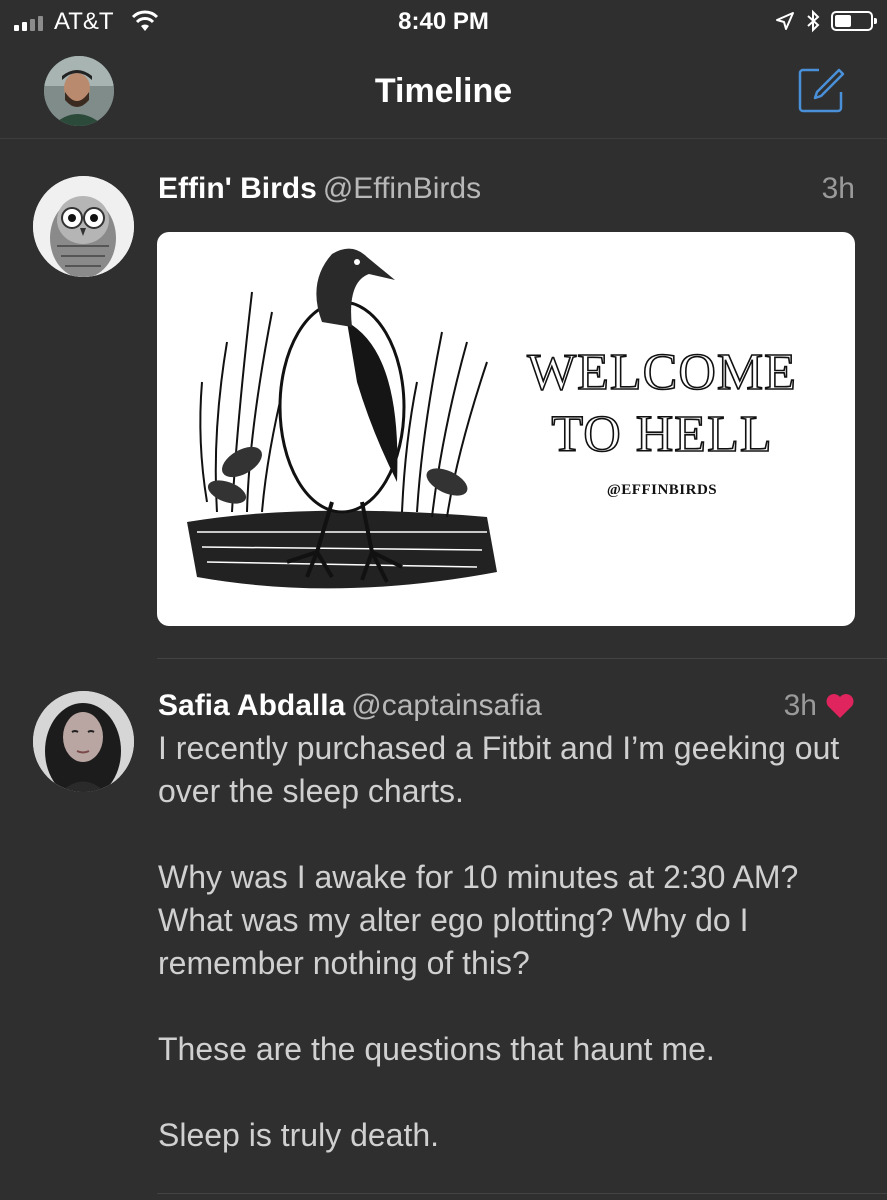 The height and width of the screenshot is (1200, 887). I want to click on tweet-divider, so click(522, 1193).